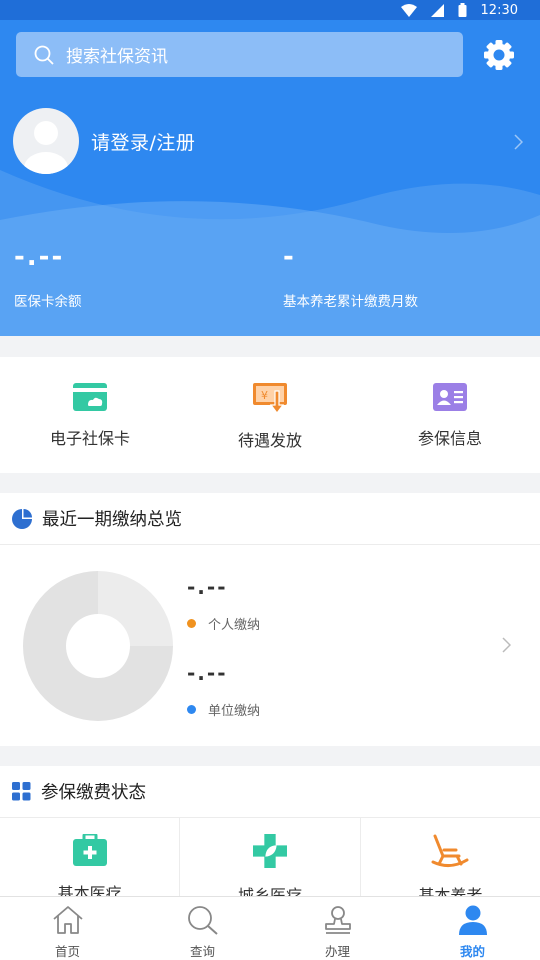 The width and height of the screenshot is (540, 960). I want to click on medical-kit-icon, so click(89, 850).